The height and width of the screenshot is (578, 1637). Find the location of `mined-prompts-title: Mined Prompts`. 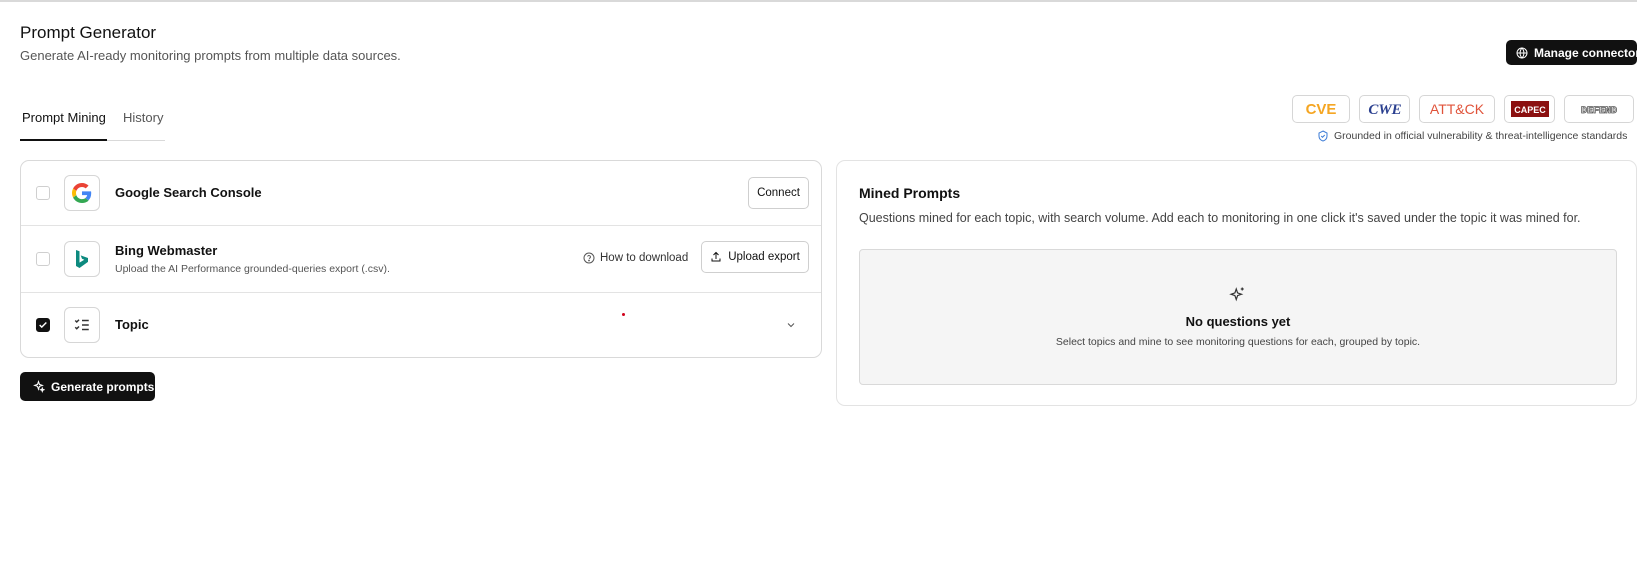

mined-prompts-title: Mined Prompts is located at coordinates (910, 193).